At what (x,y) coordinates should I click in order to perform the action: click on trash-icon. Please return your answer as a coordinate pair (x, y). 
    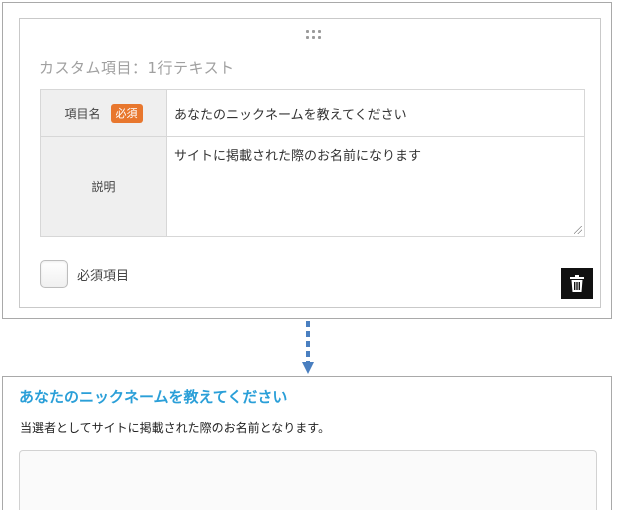
    Looking at the image, I should click on (577, 283).